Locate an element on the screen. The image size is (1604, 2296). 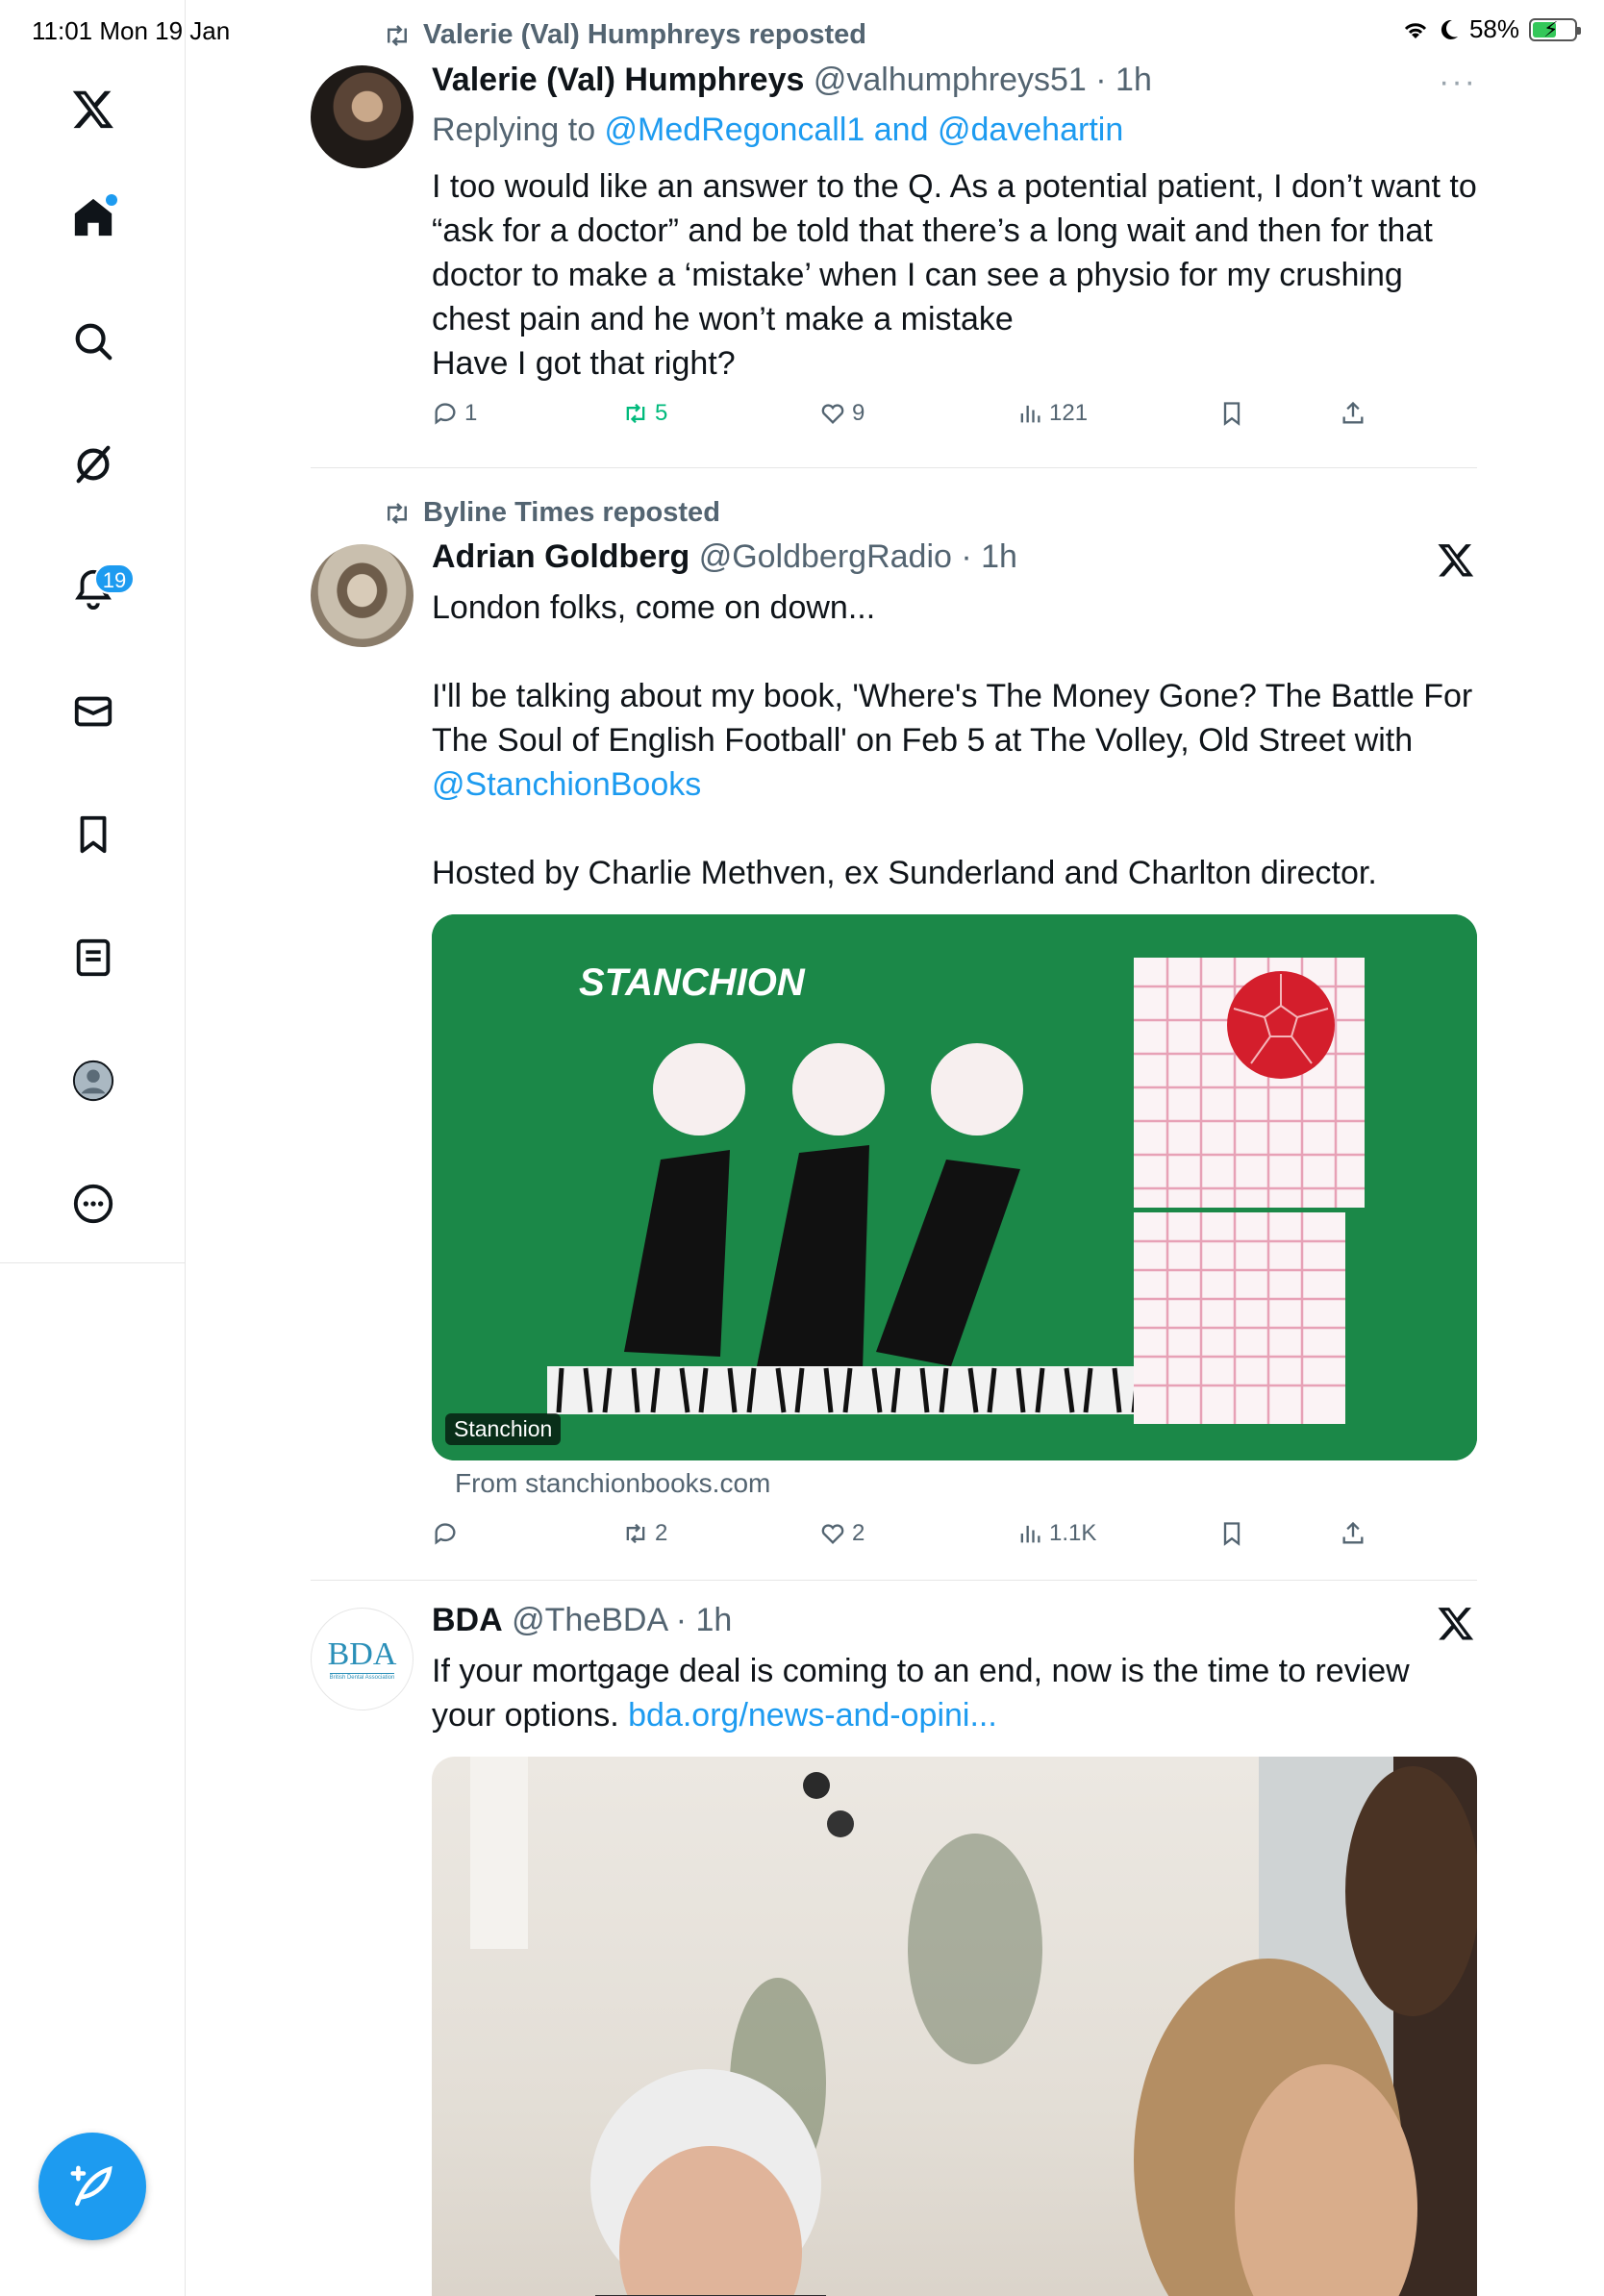
charging-bolt-icon: ⚡ is located at coordinates (1551, 28).